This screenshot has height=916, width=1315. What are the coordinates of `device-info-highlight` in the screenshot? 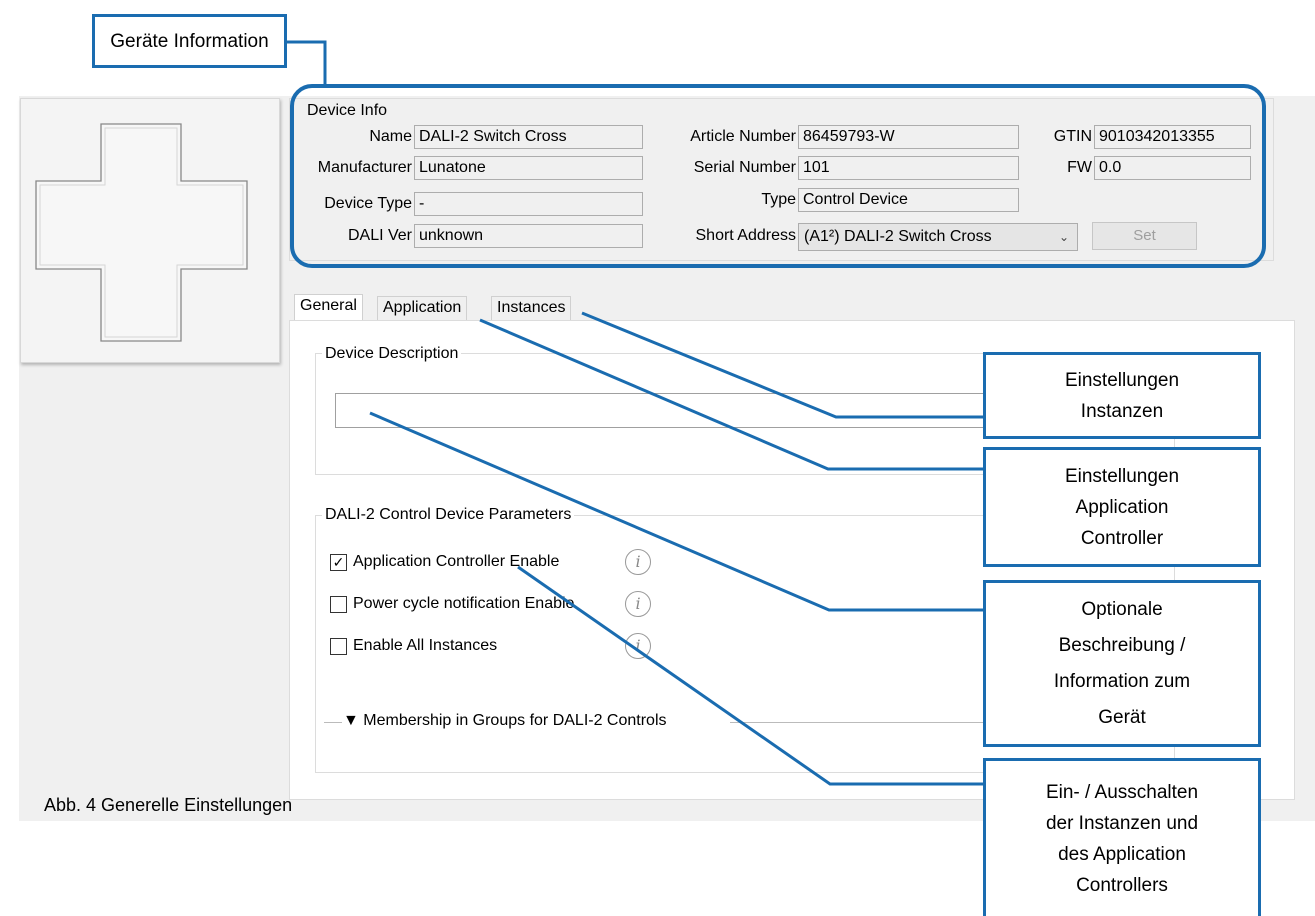 It's located at (778, 176).